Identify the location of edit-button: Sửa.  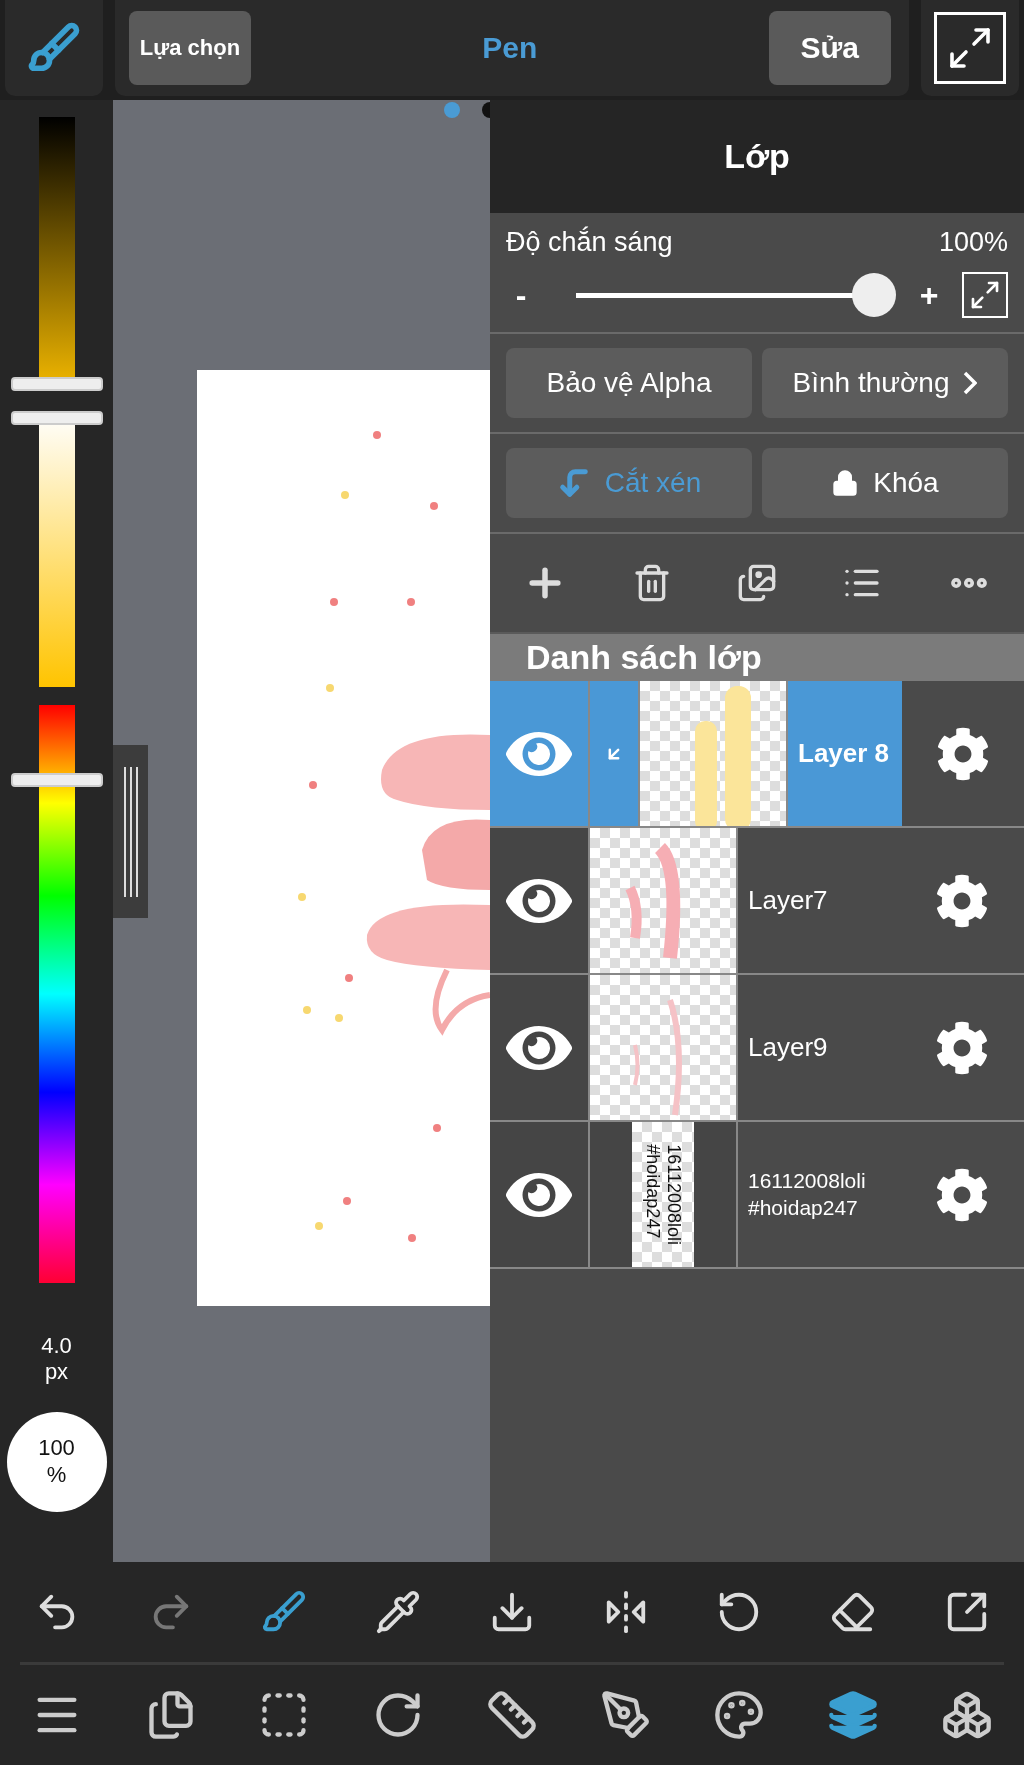
(829, 48).